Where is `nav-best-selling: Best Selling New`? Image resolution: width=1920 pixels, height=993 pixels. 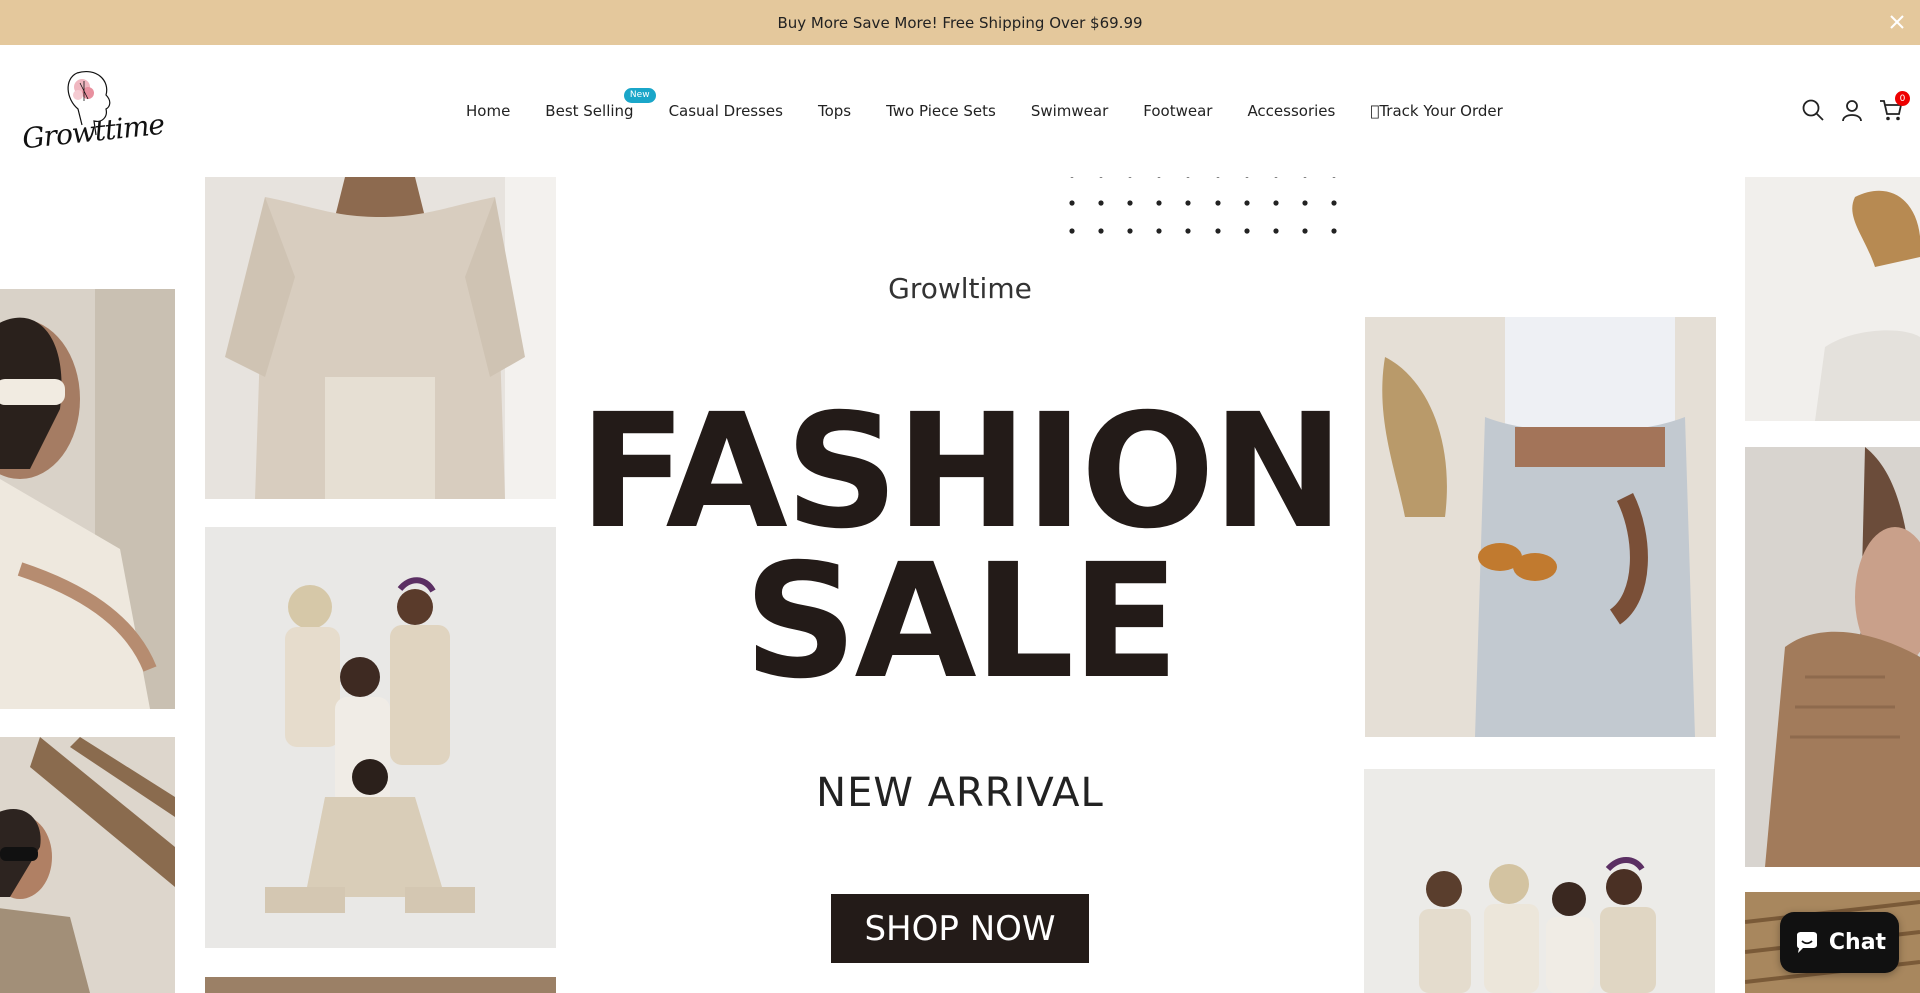
nav-best-selling: Best Selling New is located at coordinates (600, 104).